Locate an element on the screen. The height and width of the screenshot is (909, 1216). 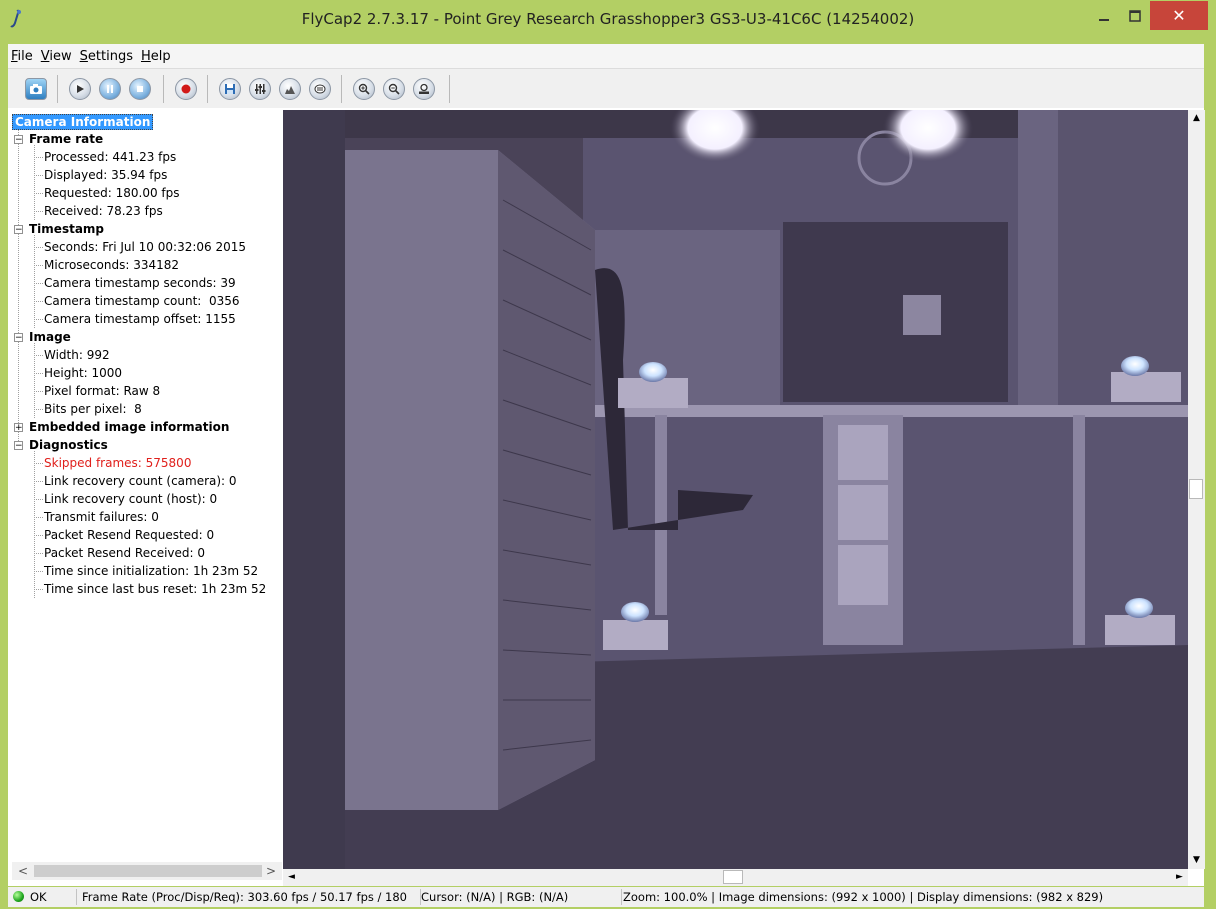
tree-horizontal-scrollbar: < > is located at coordinates (147, 871).